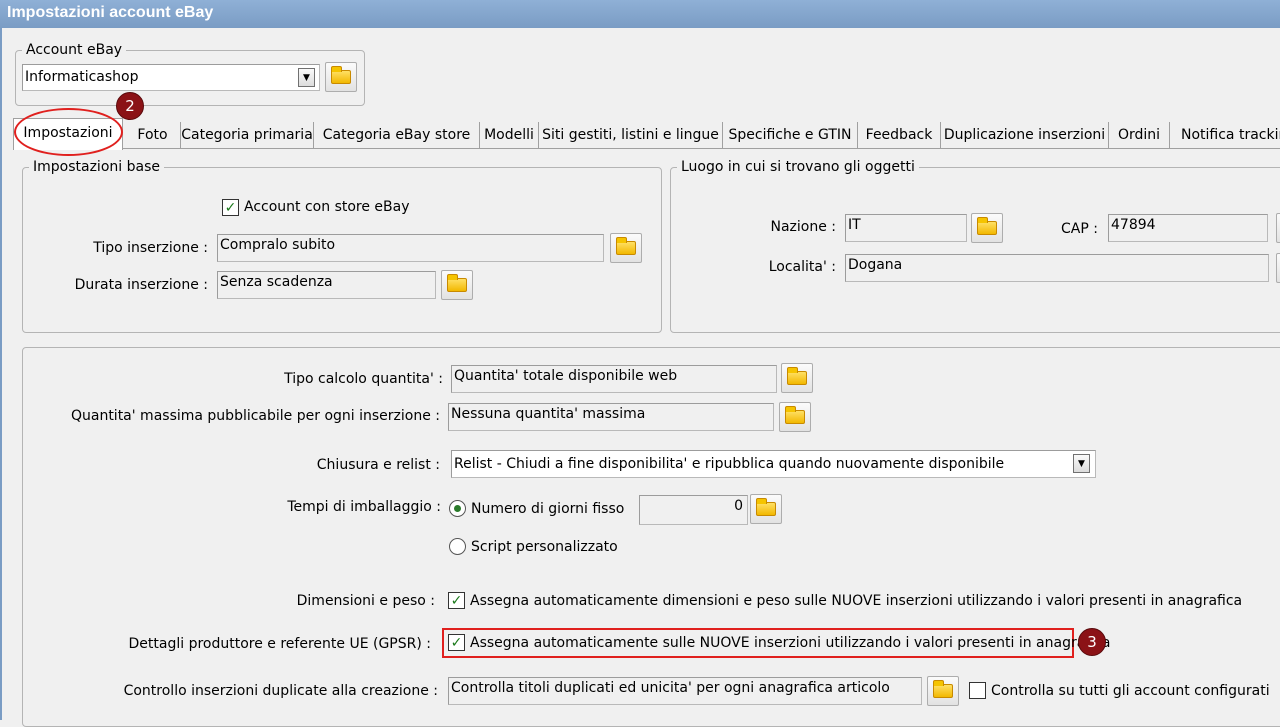  I want to click on calcolo-quantita-browse-button, so click(797, 378).